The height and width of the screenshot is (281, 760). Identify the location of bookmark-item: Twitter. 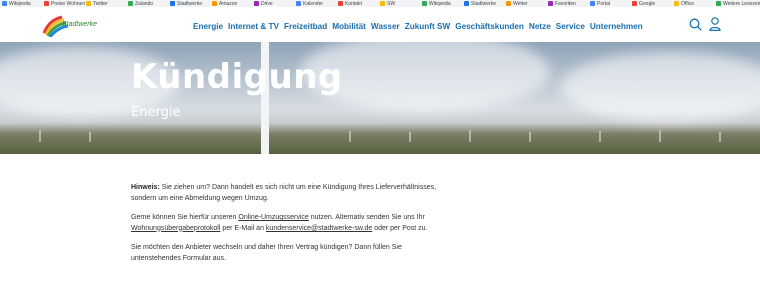
(97, 3).